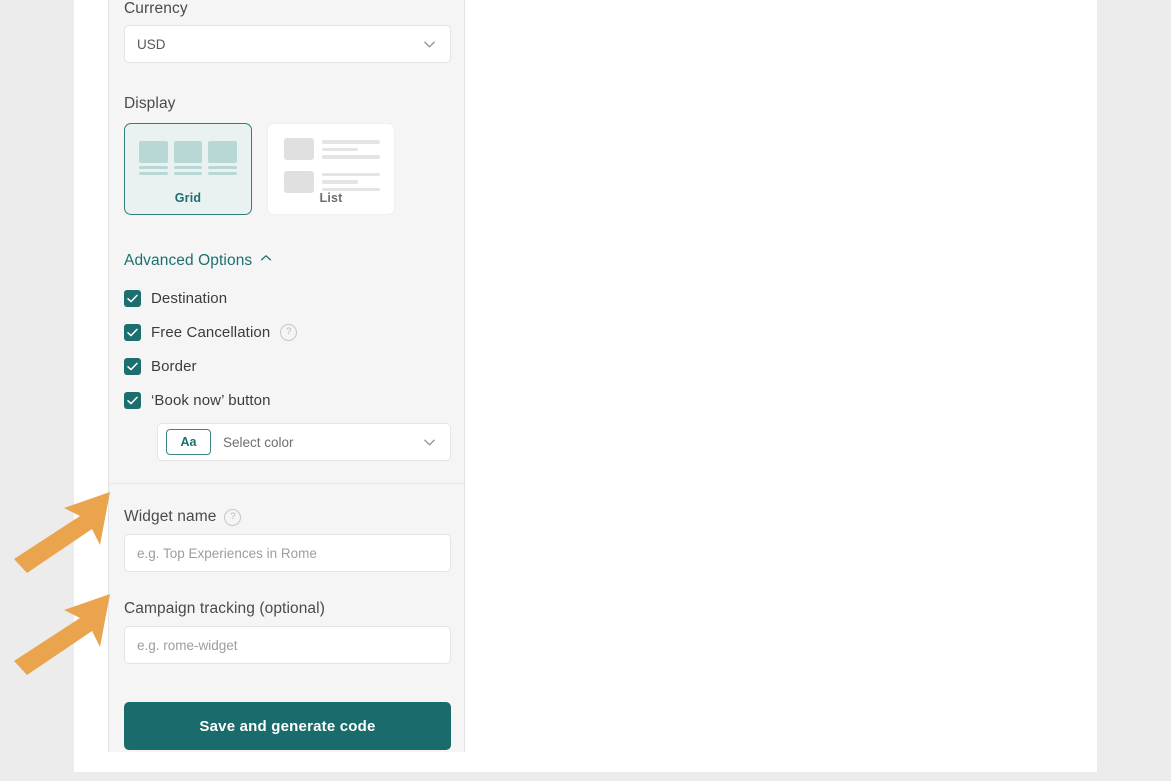  I want to click on currency-select: USD, so click(287, 44).